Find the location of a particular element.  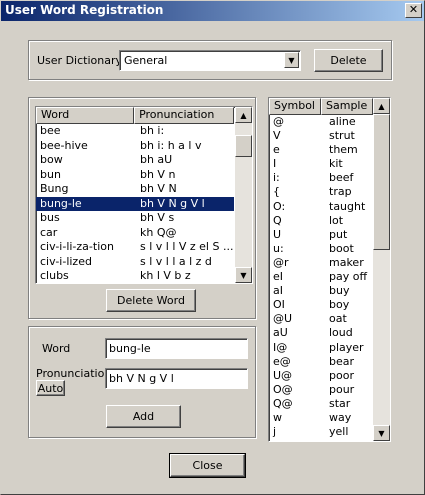

add-button: Add is located at coordinates (143, 416).